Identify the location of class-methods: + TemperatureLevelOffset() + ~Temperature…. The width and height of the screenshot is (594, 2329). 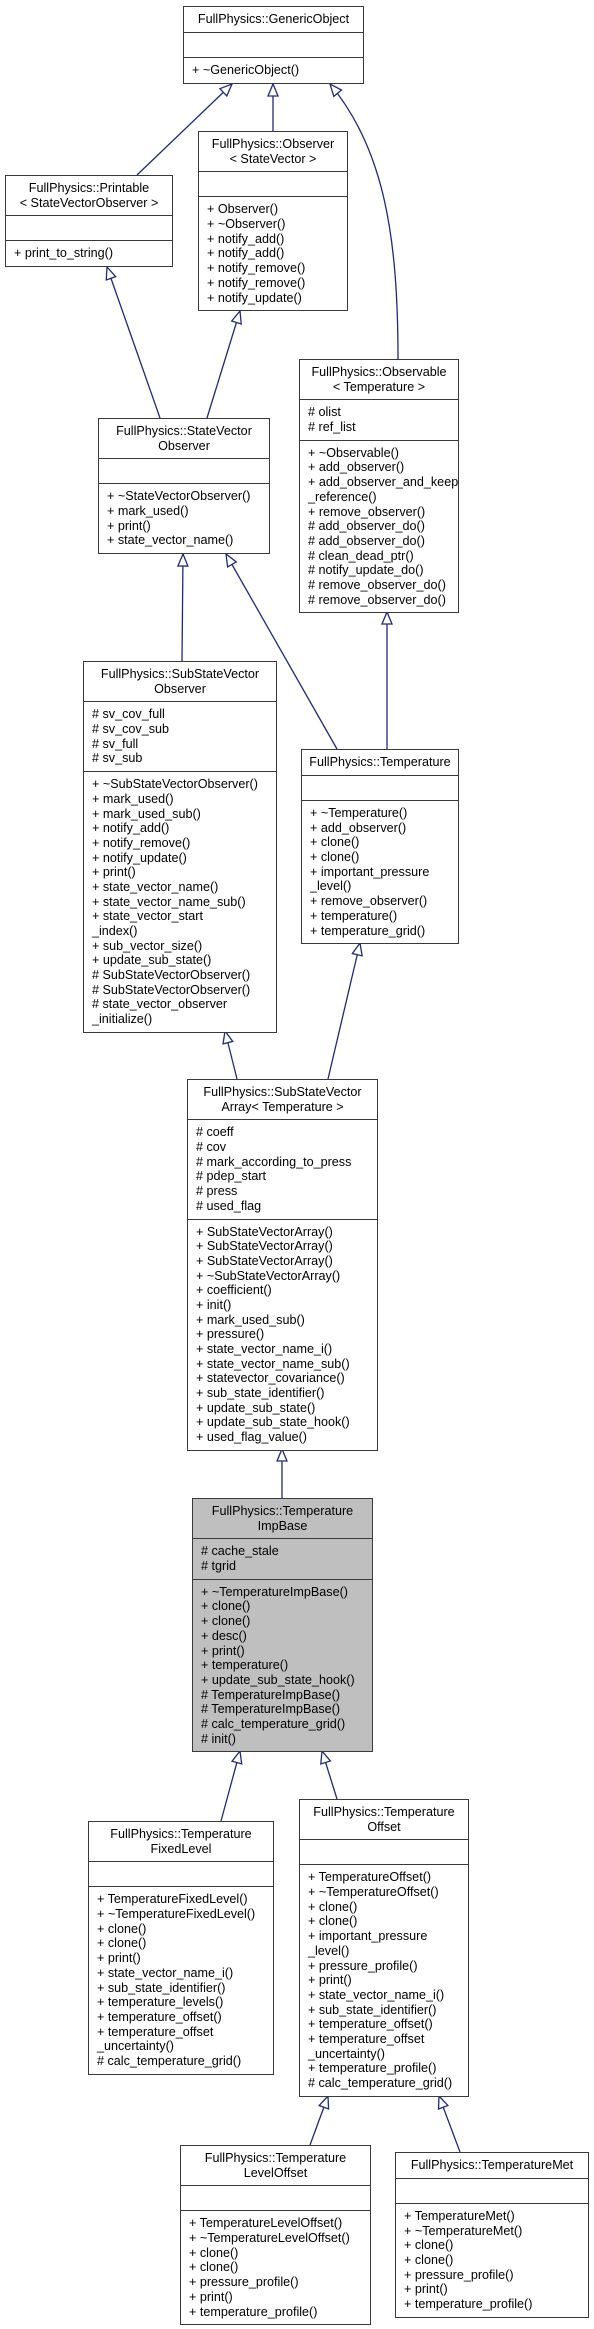
(275, 2267).